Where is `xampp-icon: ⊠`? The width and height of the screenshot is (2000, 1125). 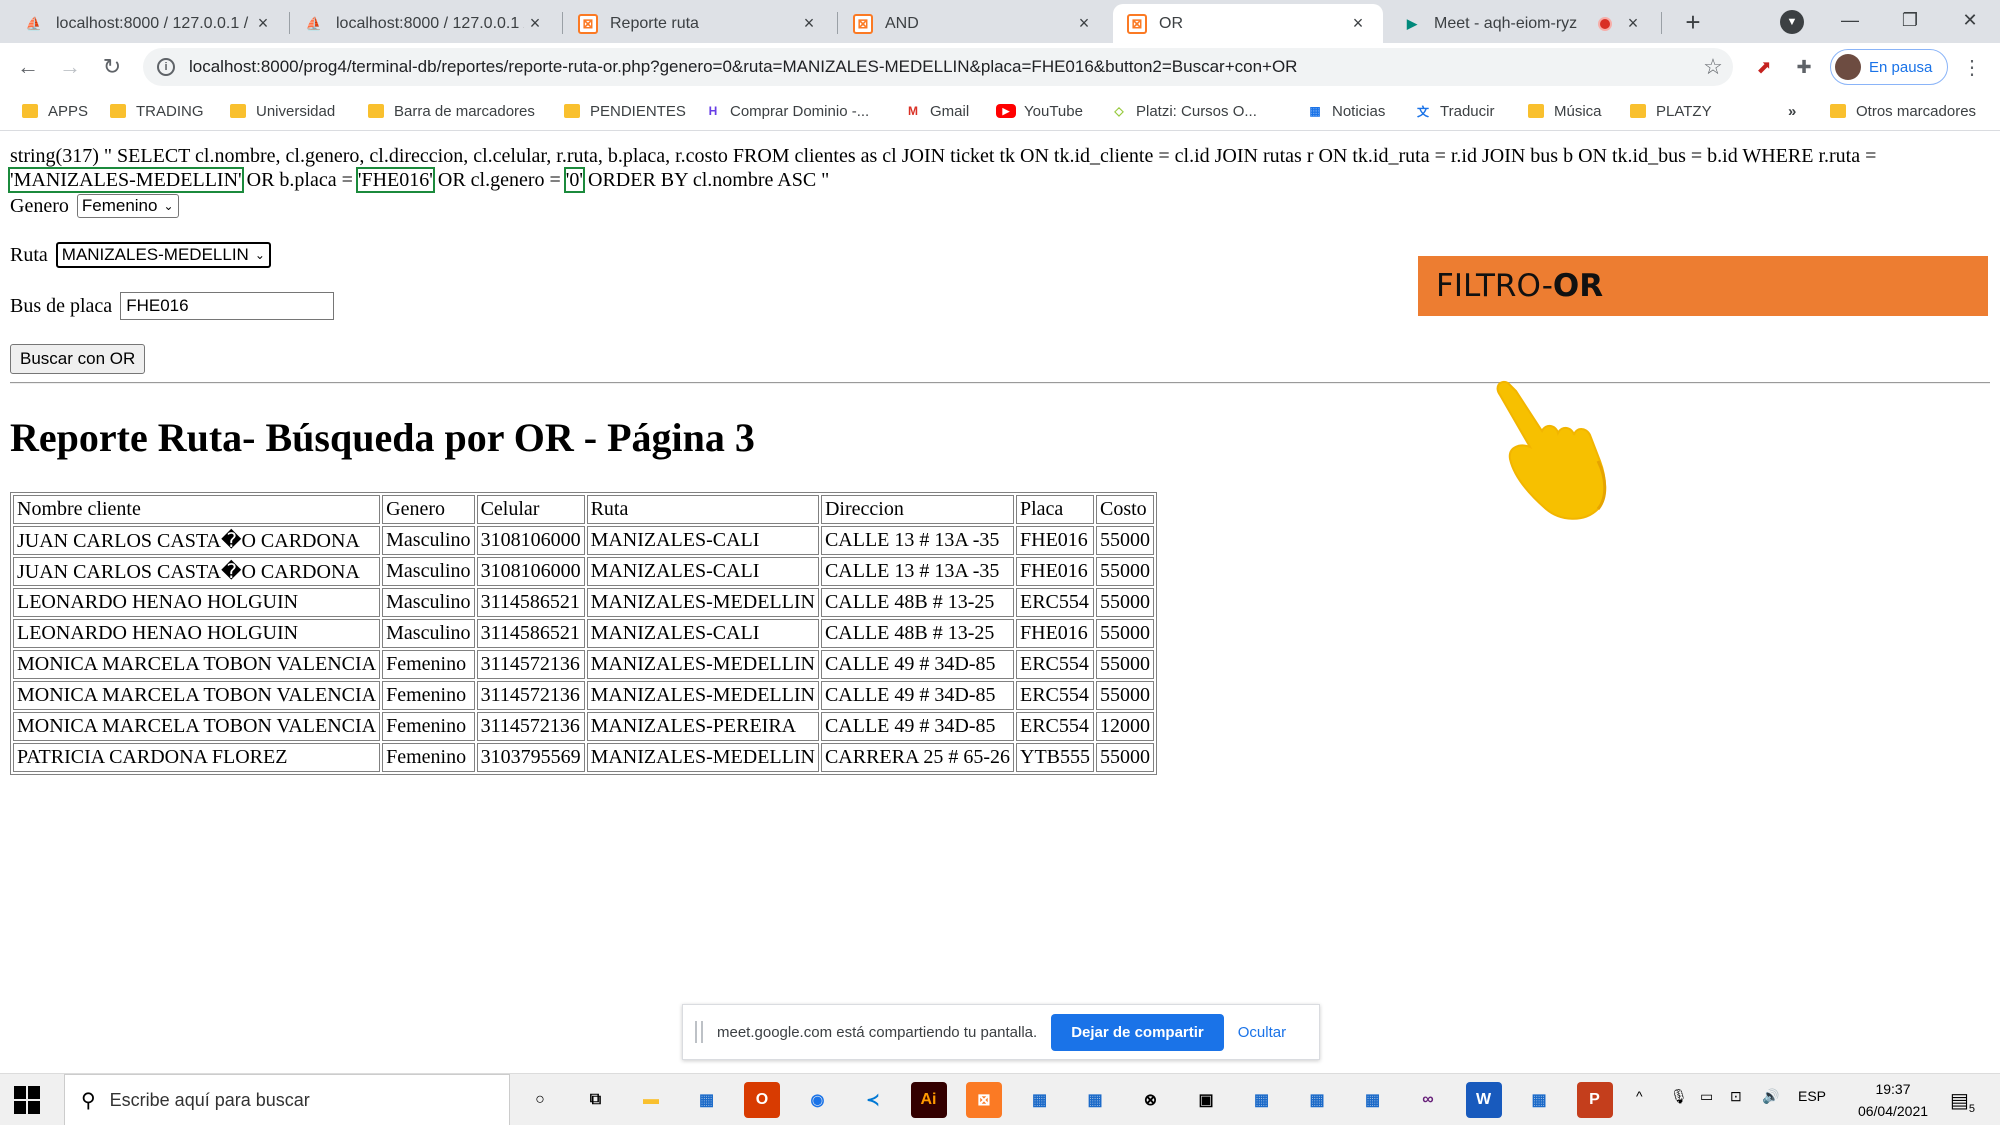
xampp-icon: ⊠ is located at coordinates (984, 1100).